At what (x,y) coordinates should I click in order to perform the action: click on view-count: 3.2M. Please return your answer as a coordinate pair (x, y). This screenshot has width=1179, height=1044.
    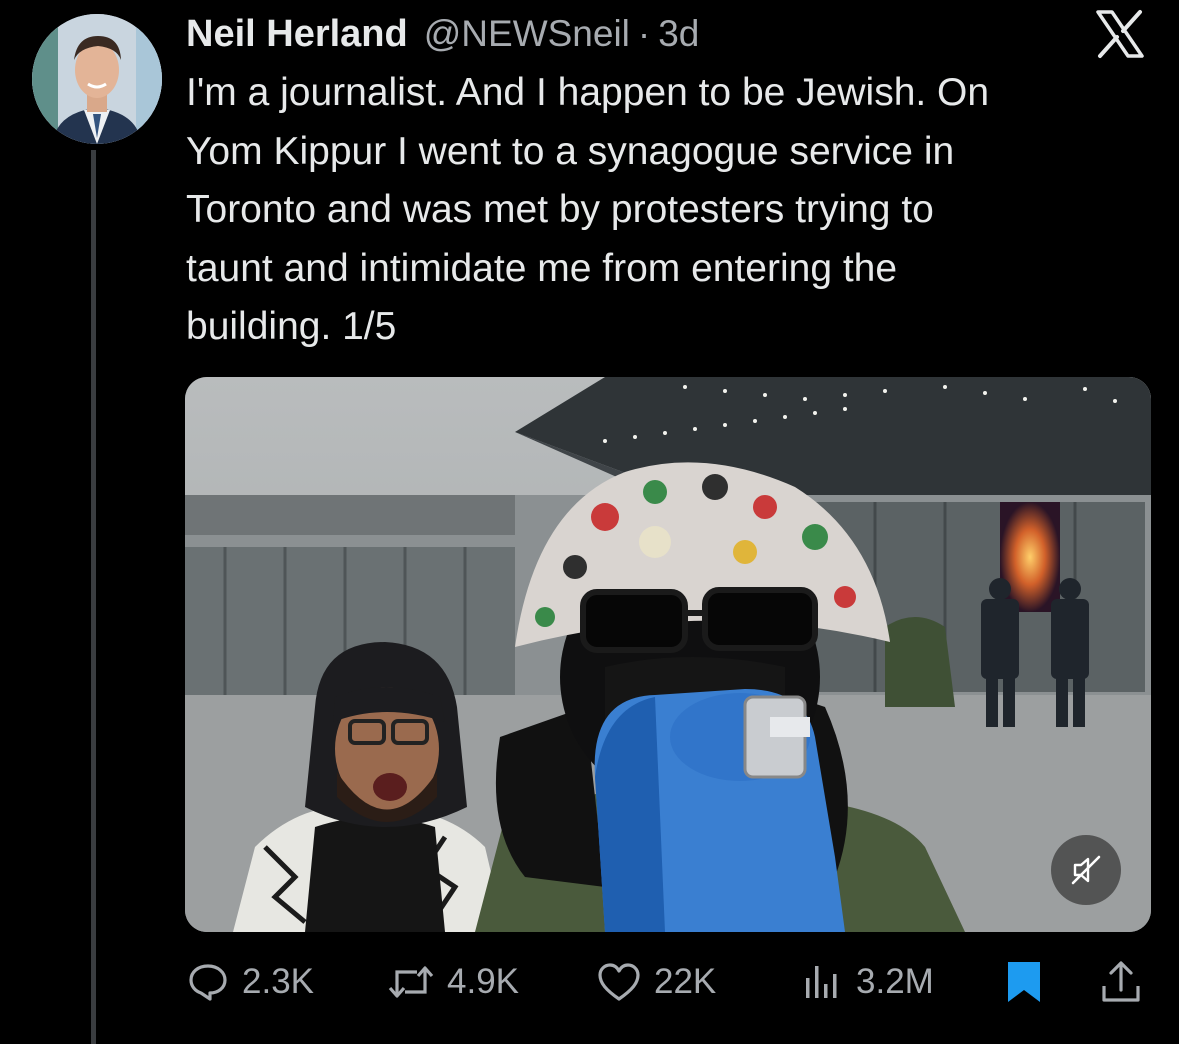
    Looking at the image, I should click on (895, 981).